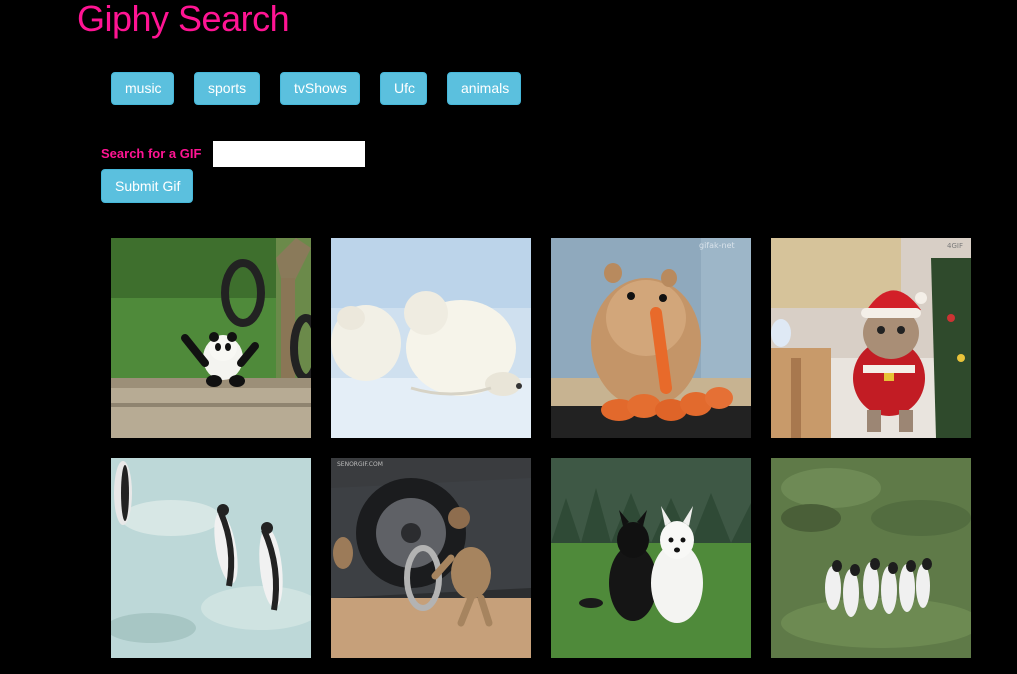 The image size is (1017, 674). I want to click on search-input, so click(289, 154).